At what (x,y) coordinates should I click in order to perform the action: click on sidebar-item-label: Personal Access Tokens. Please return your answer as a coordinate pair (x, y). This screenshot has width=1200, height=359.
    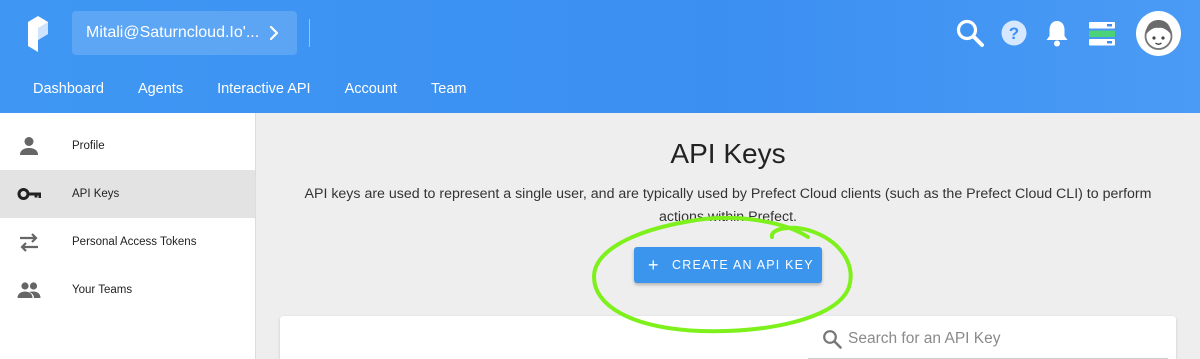
    Looking at the image, I should click on (134, 242).